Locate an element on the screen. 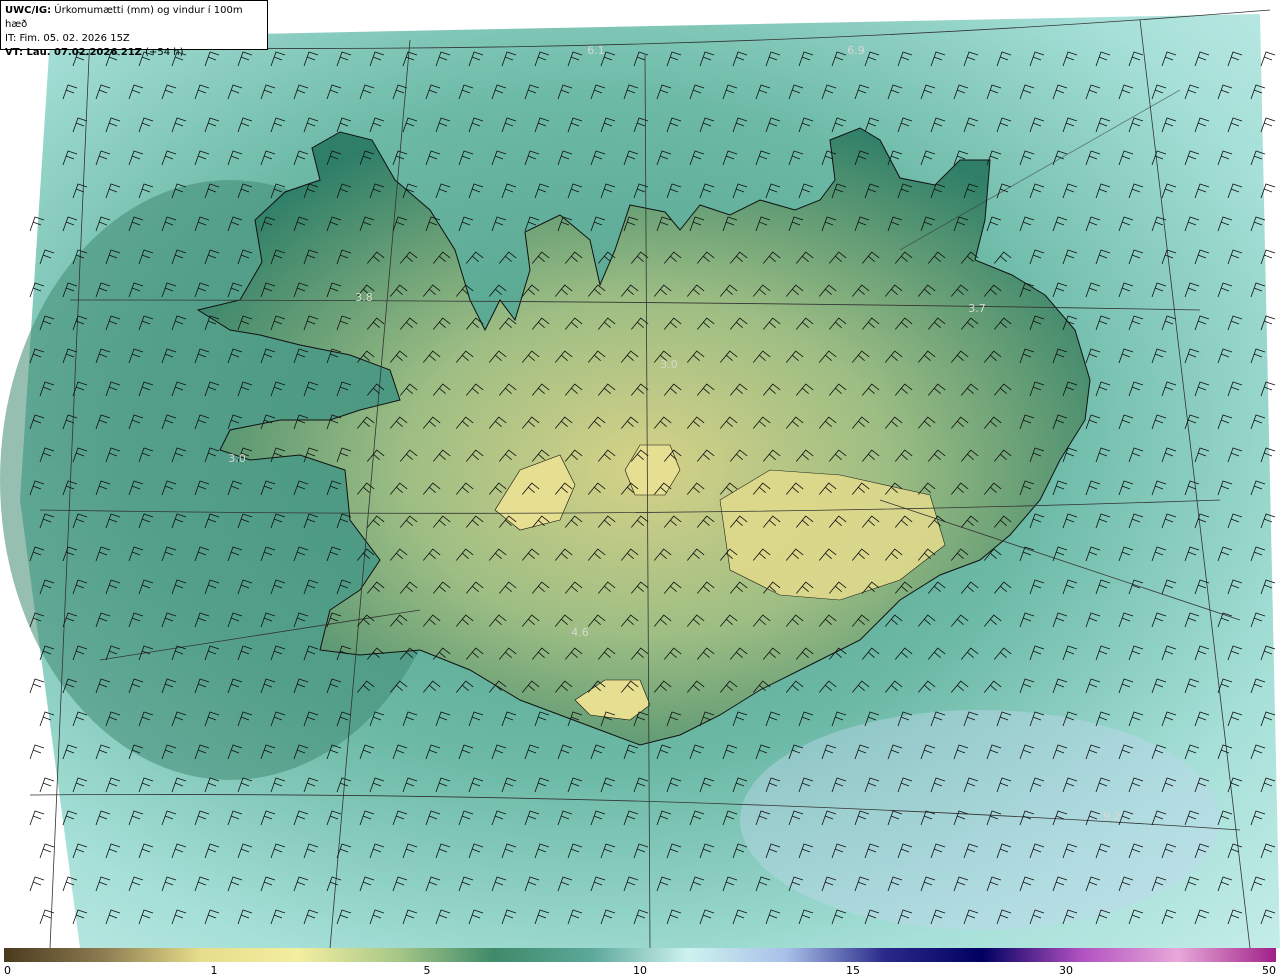 The height and width of the screenshot is (978, 1280). value-label: 3.8 is located at coordinates (364, 297).